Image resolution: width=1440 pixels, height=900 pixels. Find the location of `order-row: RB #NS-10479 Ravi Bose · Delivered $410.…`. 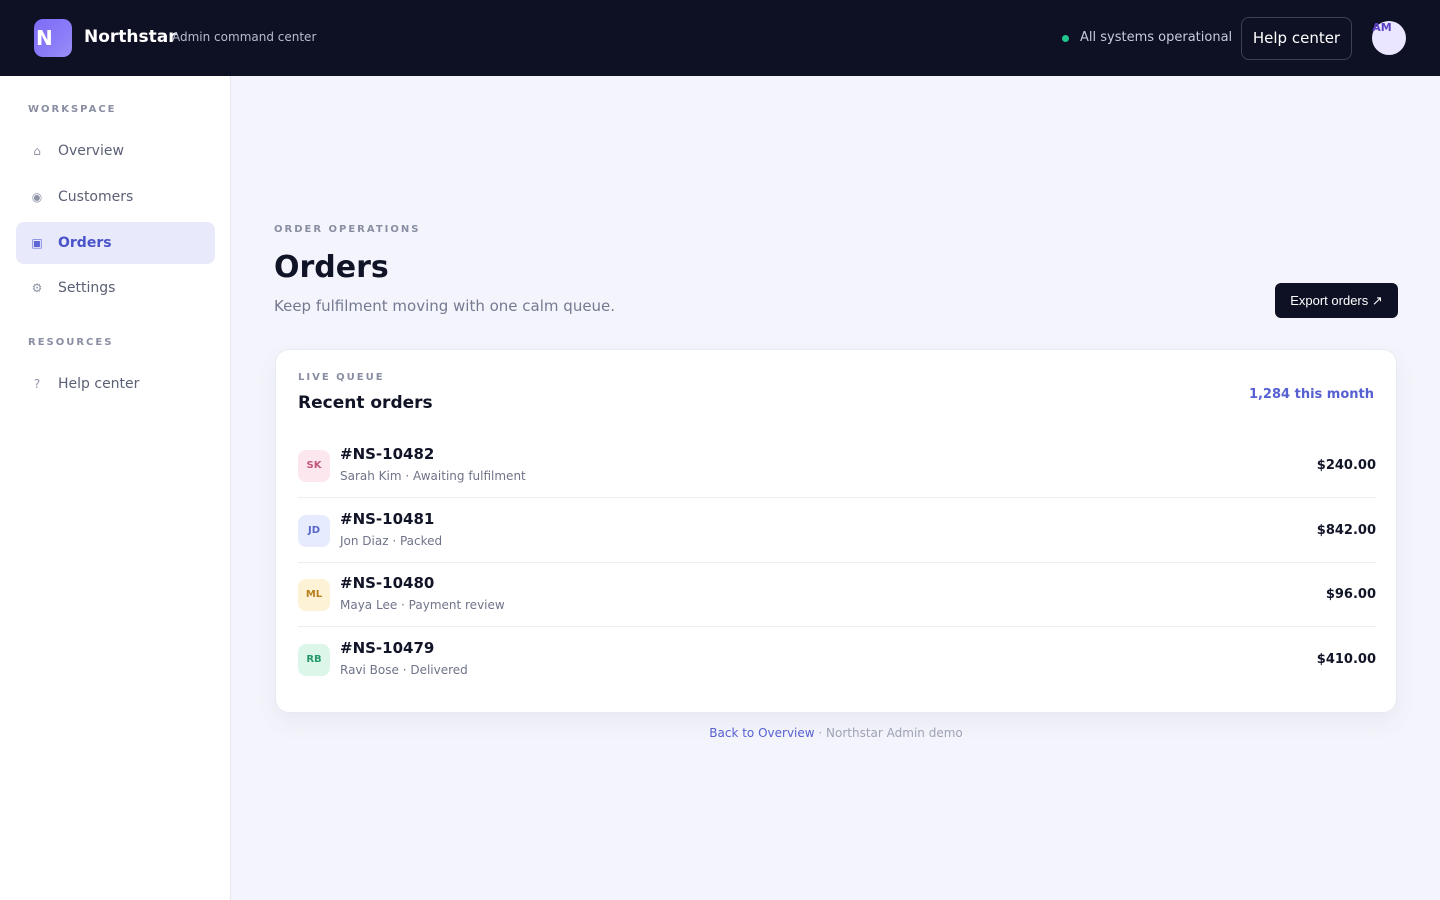

order-row: RB #NS-10479 Ravi Bose · Delivered $410.… is located at coordinates (837, 660).